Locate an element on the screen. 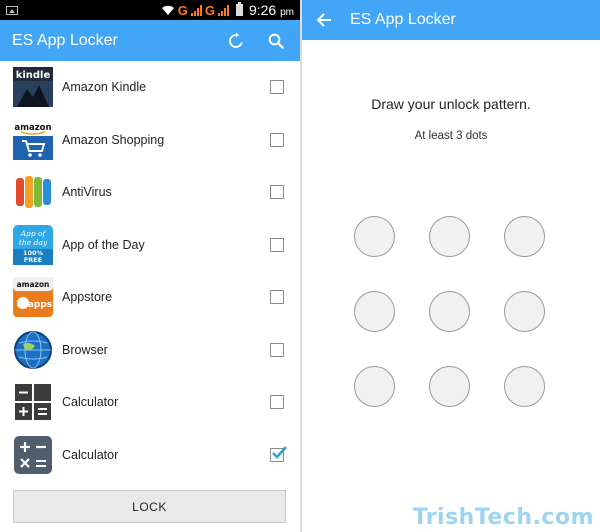 The width and height of the screenshot is (600, 532). checkbox-app-of-the-day is located at coordinates (277, 244).